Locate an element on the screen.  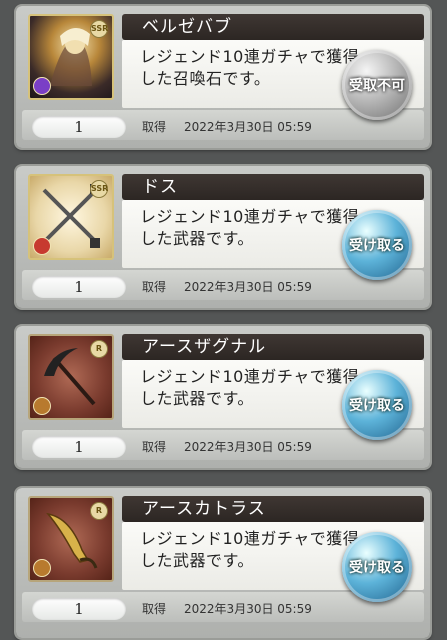
item-name: アースザグナル is located at coordinates (204, 347).